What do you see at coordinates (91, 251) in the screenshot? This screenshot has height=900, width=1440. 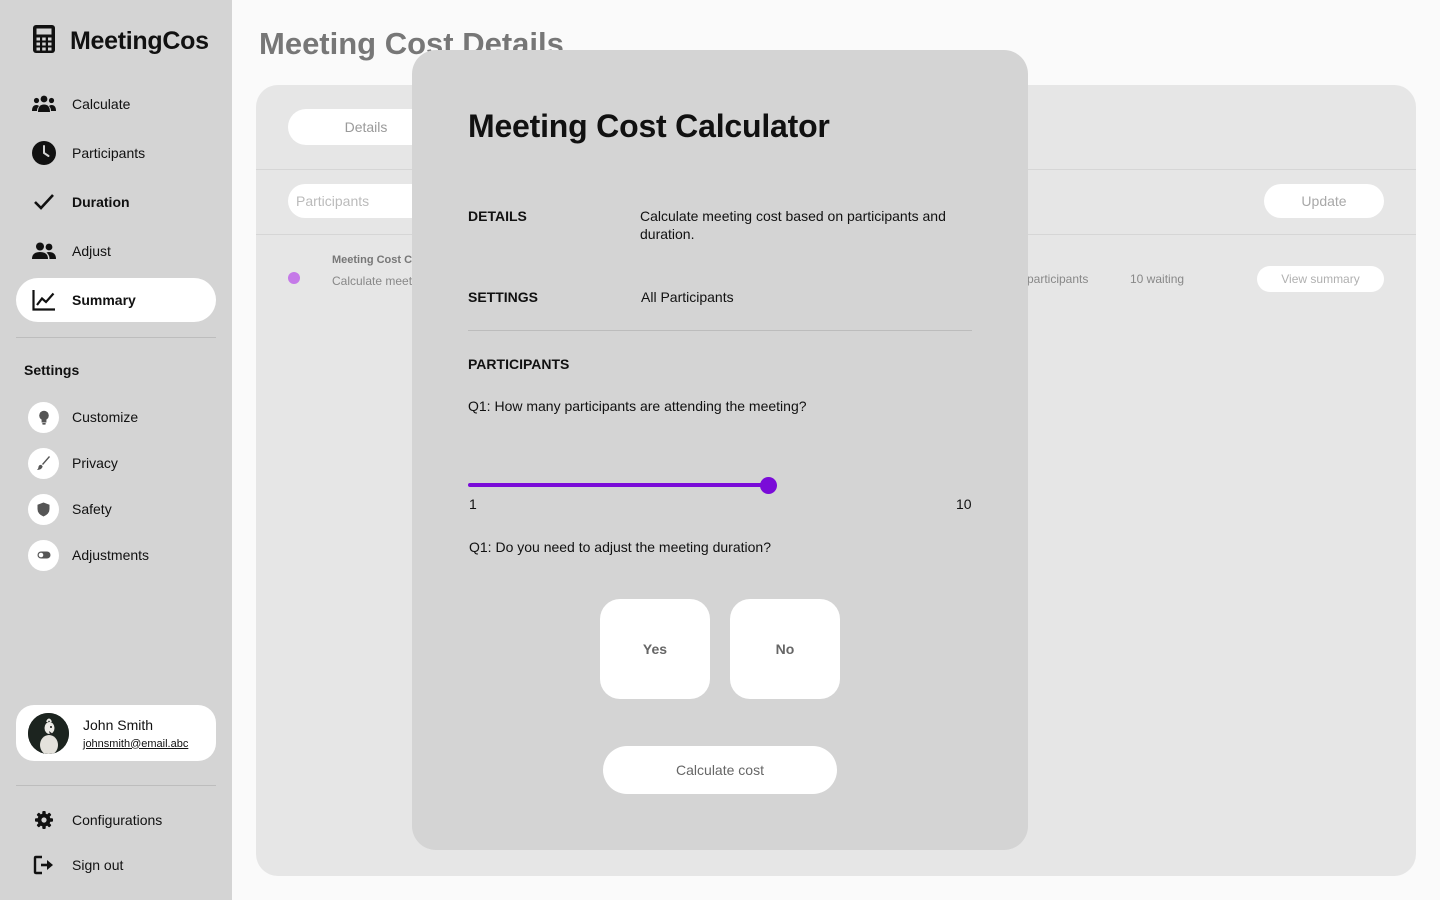 I see `sidebar-item-label: Adjust` at bounding box center [91, 251].